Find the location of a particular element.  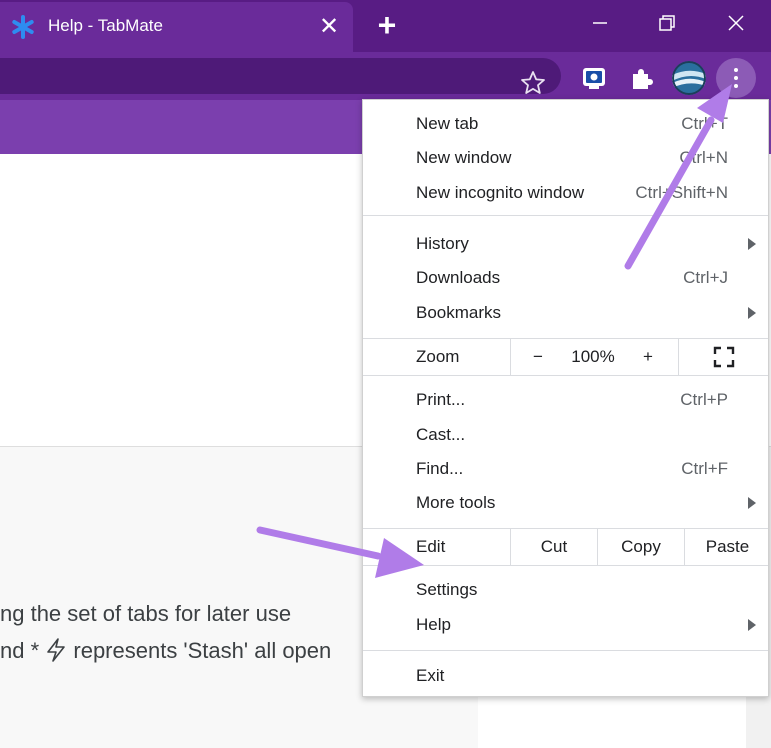

copy-button: Copy is located at coordinates (641, 547).